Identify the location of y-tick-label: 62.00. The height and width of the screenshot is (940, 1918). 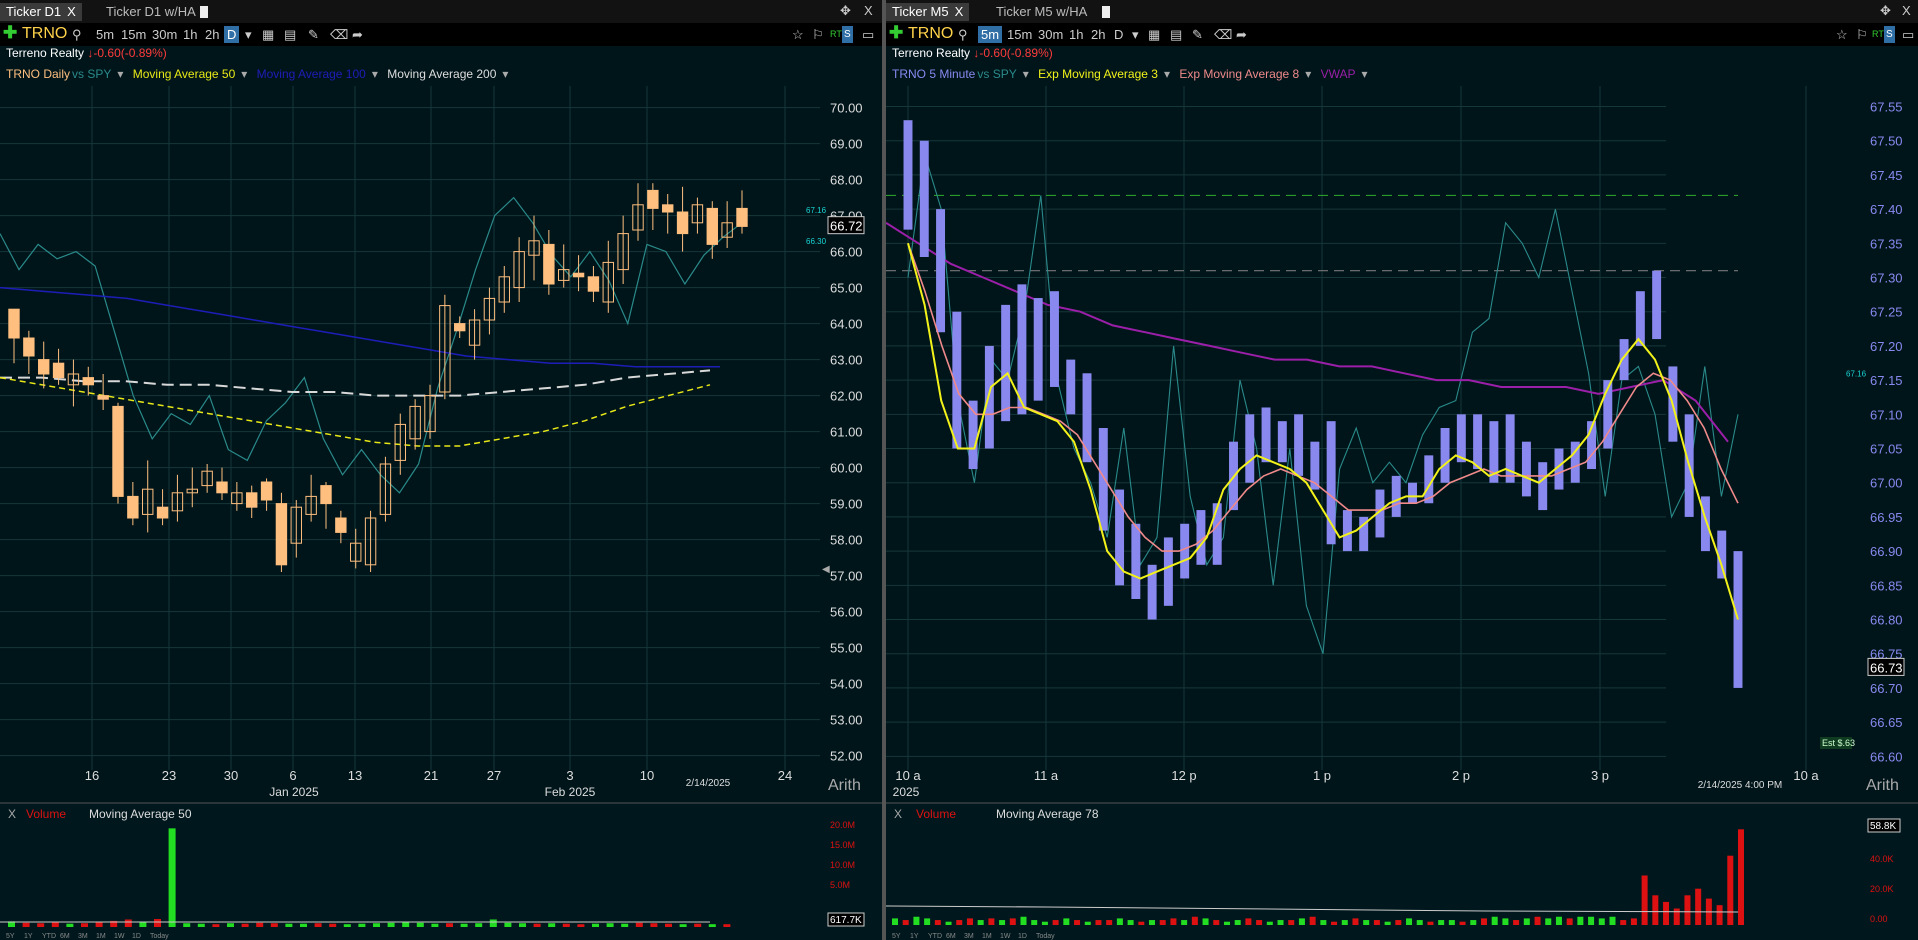
(846, 396).